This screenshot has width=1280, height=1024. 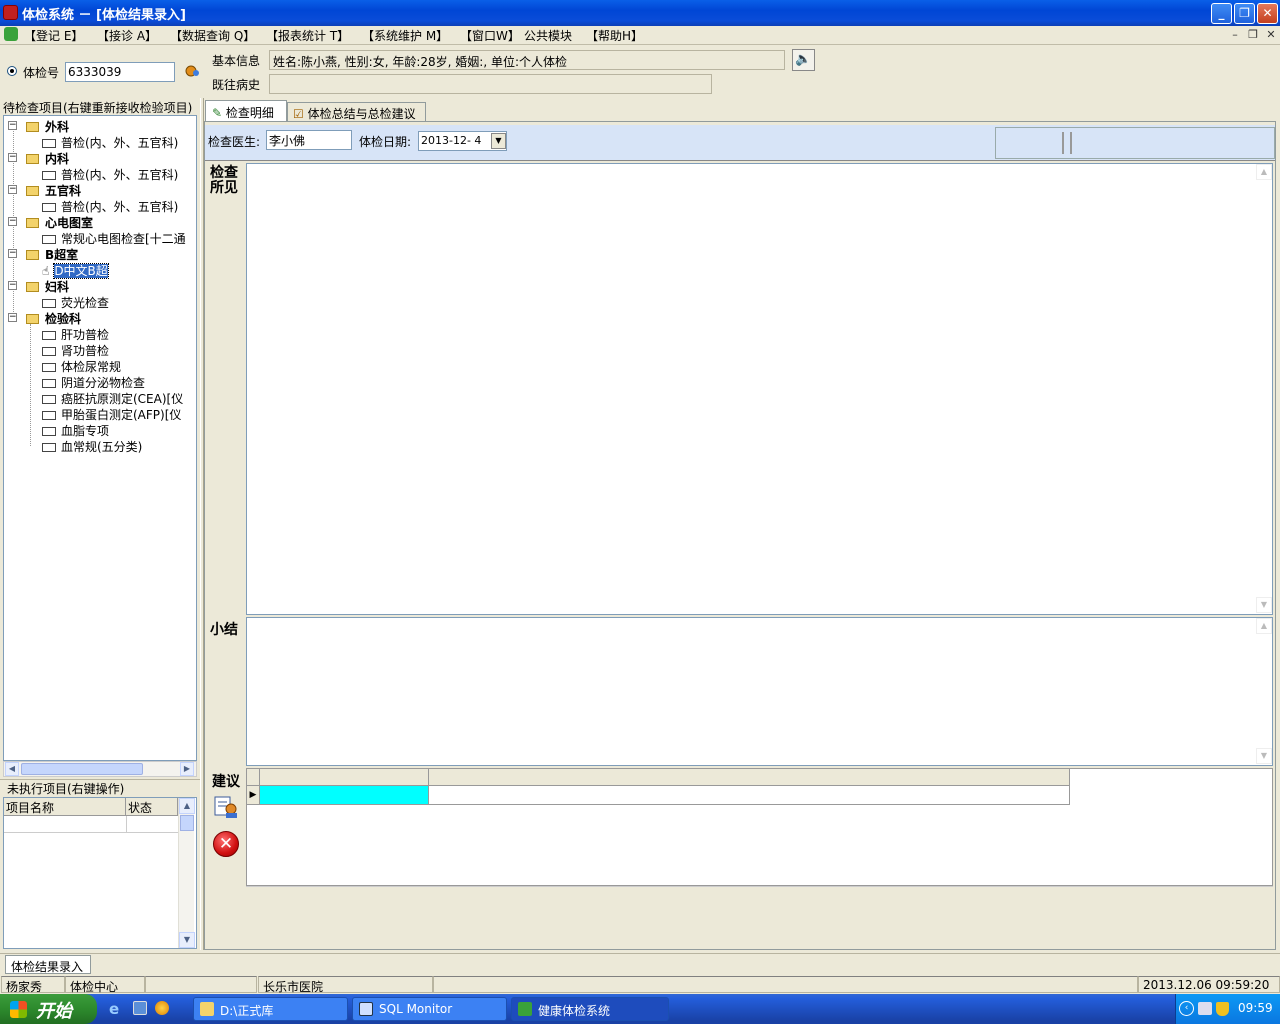 What do you see at coordinates (1264, 626) in the screenshot?
I see `summary-scroll-up-icon: ▲` at bounding box center [1264, 626].